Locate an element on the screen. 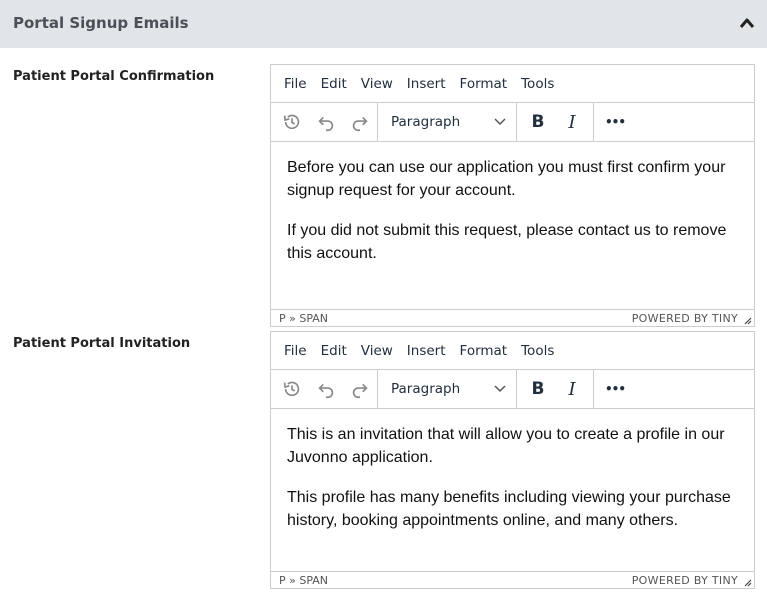  chevron-up-icon is located at coordinates (747, 23).